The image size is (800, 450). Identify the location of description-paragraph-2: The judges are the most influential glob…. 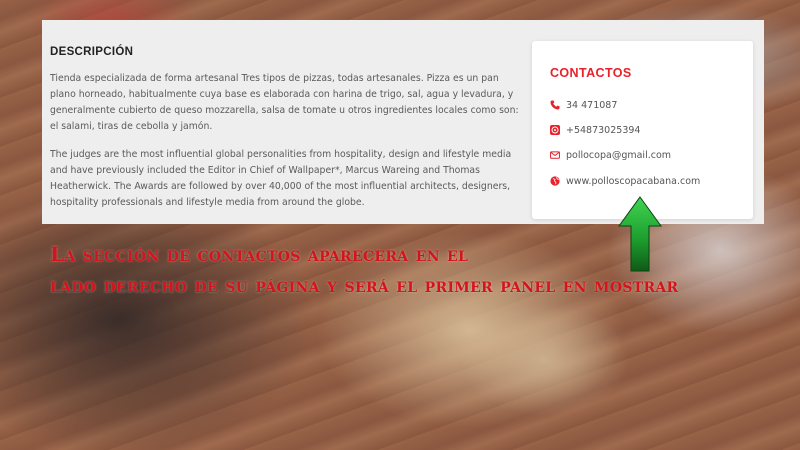
(281, 178).